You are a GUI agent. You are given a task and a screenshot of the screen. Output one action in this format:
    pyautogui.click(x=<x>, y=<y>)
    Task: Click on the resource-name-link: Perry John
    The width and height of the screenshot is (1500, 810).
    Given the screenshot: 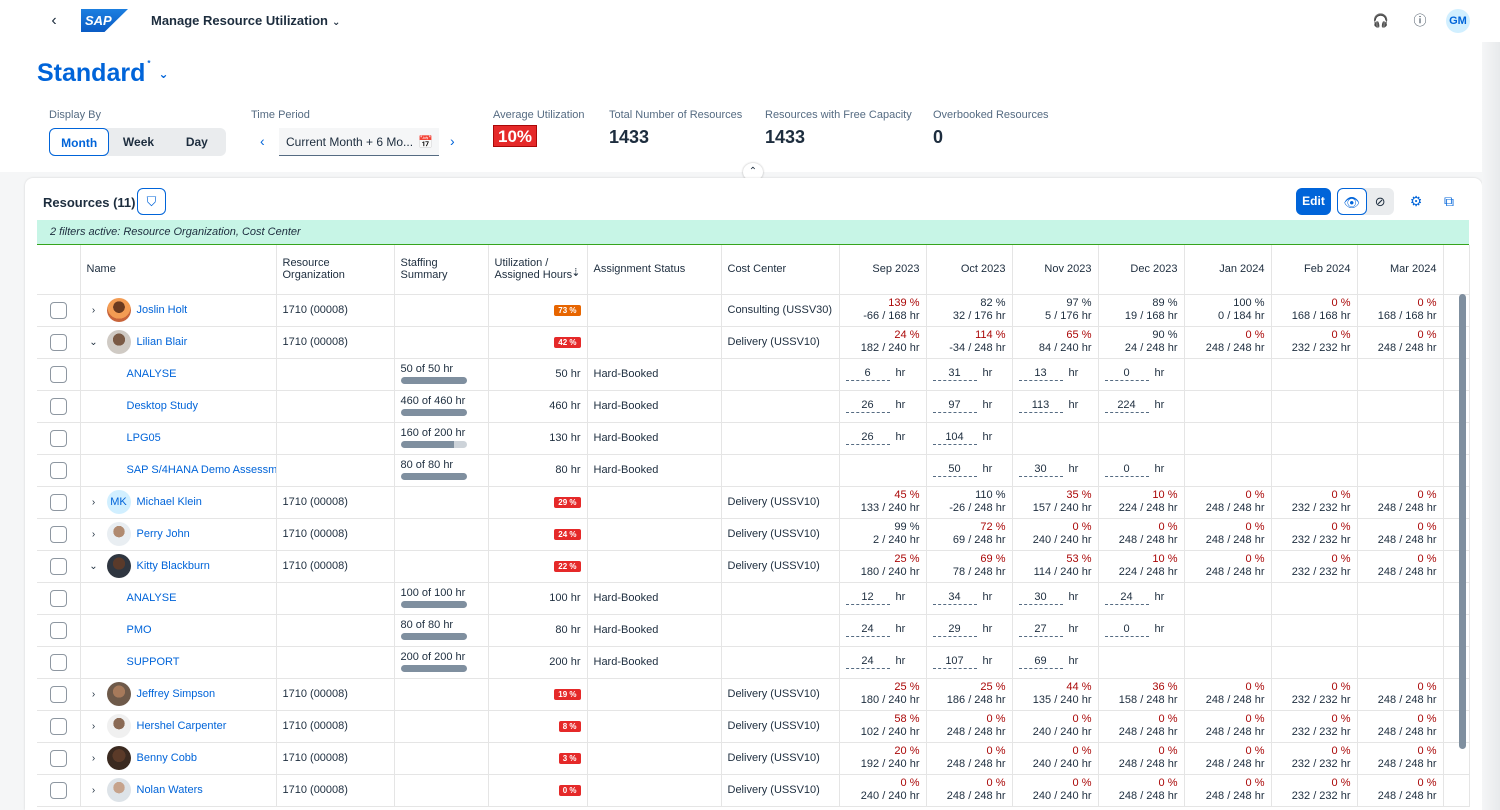 What is the action you would take?
    pyautogui.click(x=163, y=534)
    